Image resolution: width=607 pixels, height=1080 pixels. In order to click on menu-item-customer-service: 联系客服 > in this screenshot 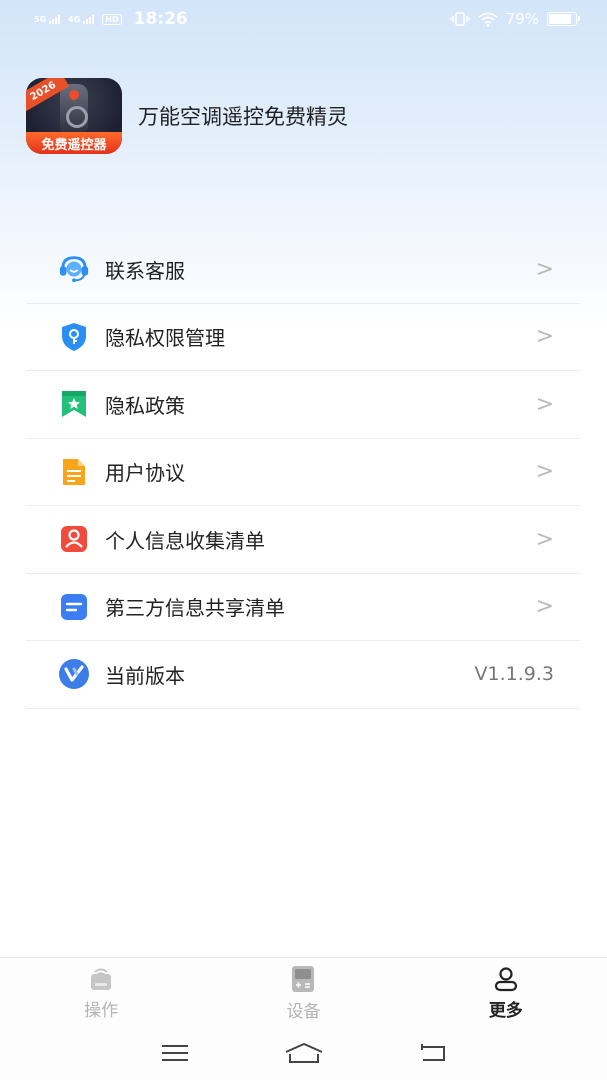, I will do `click(303, 270)`.